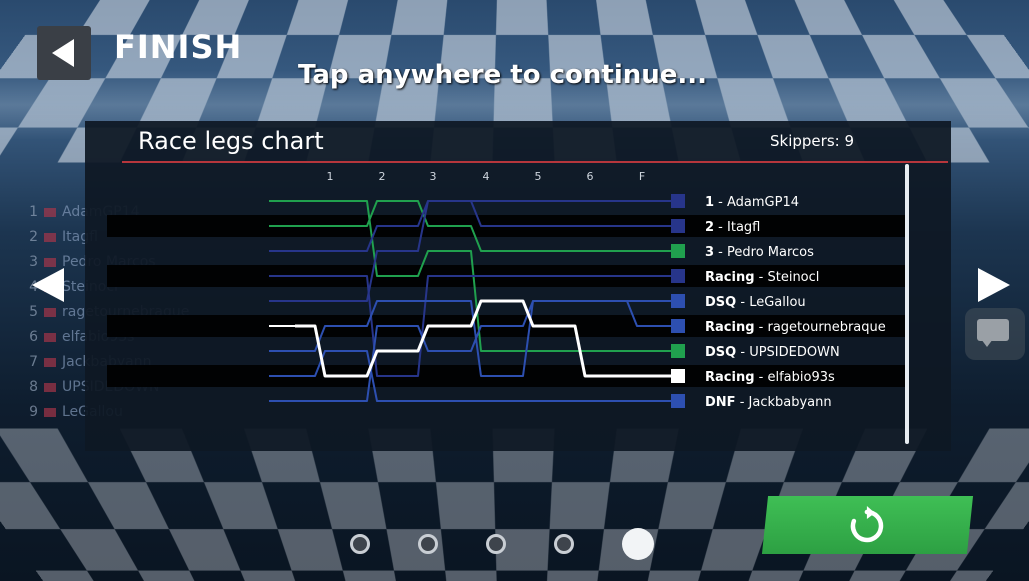 The height and width of the screenshot is (581, 1029). What do you see at coordinates (793, 277) in the screenshot?
I see `final-skipper-name: Steinocl` at bounding box center [793, 277].